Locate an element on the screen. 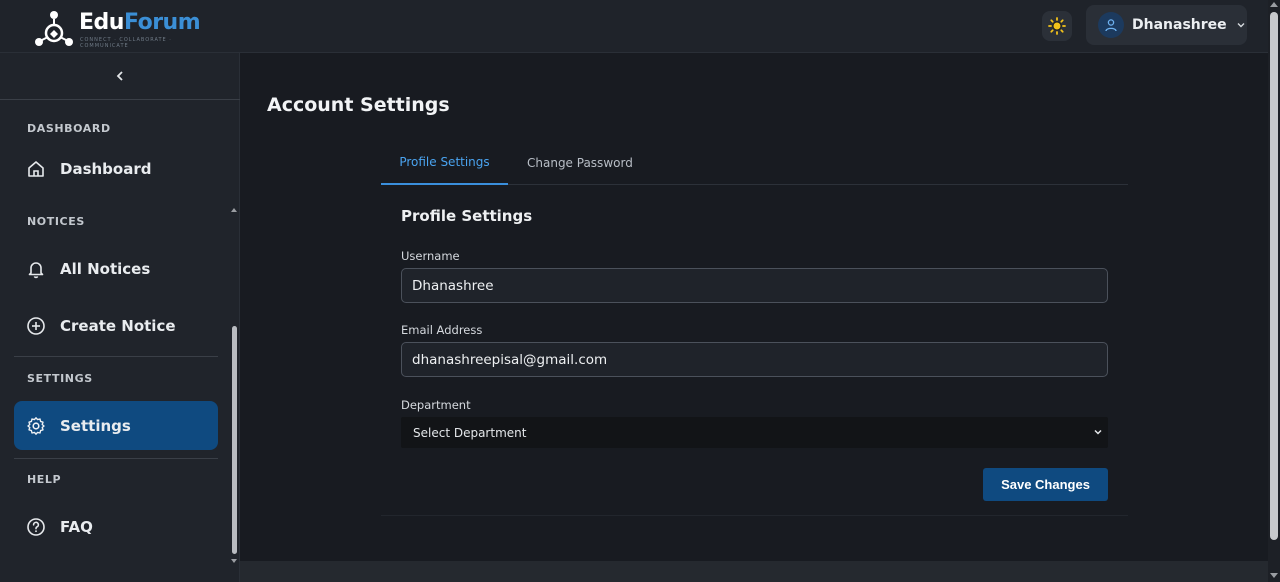 This screenshot has height=582, width=1280. tab-profile-settings: Profile Settings is located at coordinates (444, 163).